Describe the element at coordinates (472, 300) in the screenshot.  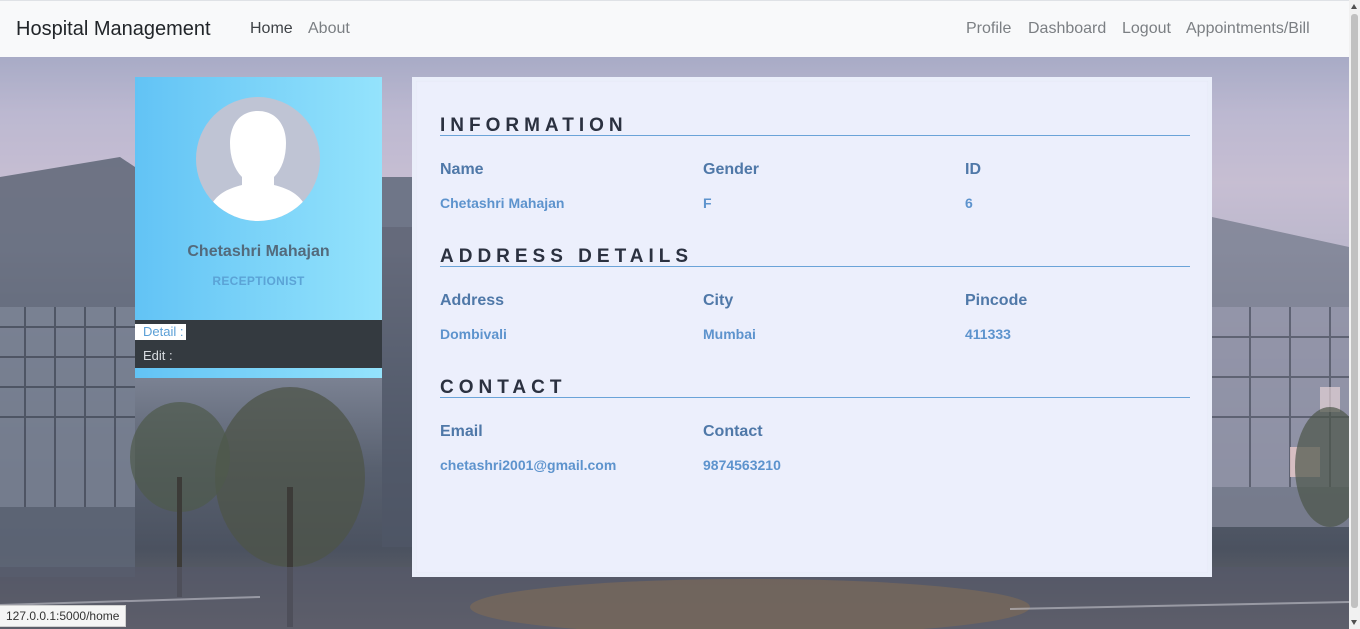
I see `address-label: Address` at that location.